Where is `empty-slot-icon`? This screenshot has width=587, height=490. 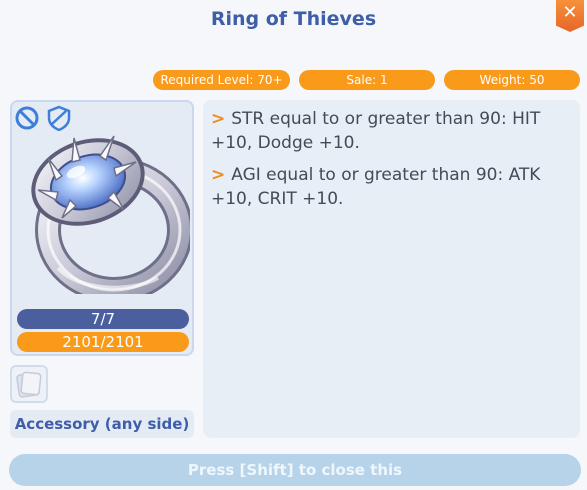 empty-slot-icon is located at coordinates (29, 384).